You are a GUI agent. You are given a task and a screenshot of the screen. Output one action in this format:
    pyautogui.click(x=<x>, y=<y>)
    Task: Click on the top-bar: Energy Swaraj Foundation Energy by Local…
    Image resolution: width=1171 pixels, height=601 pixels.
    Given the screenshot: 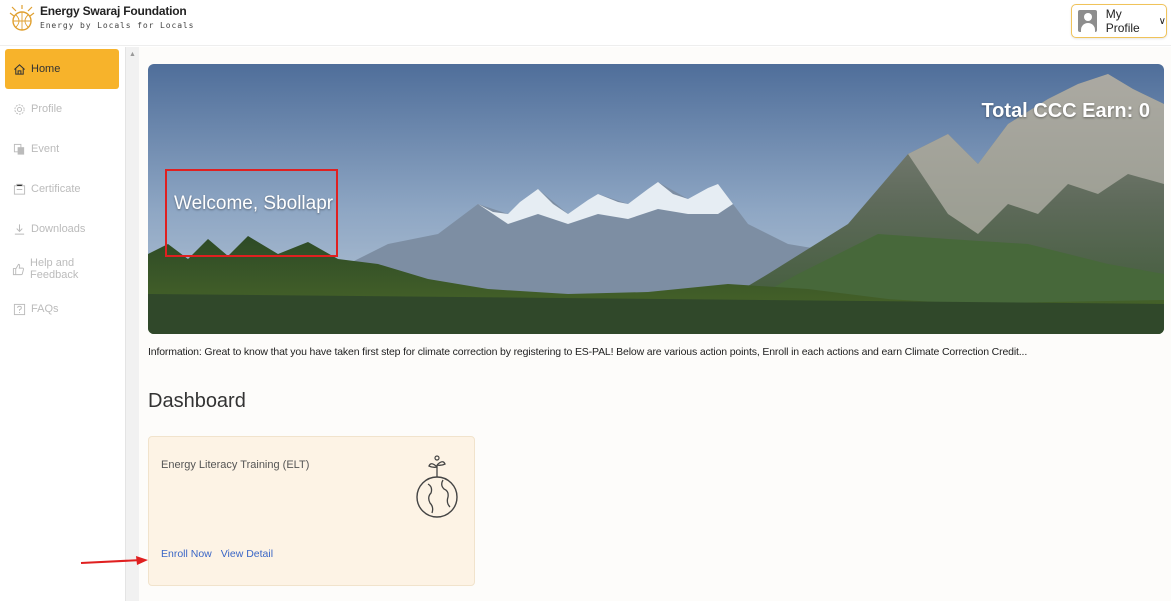 What is the action you would take?
    pyautogui.click(x=585, y=23)
    